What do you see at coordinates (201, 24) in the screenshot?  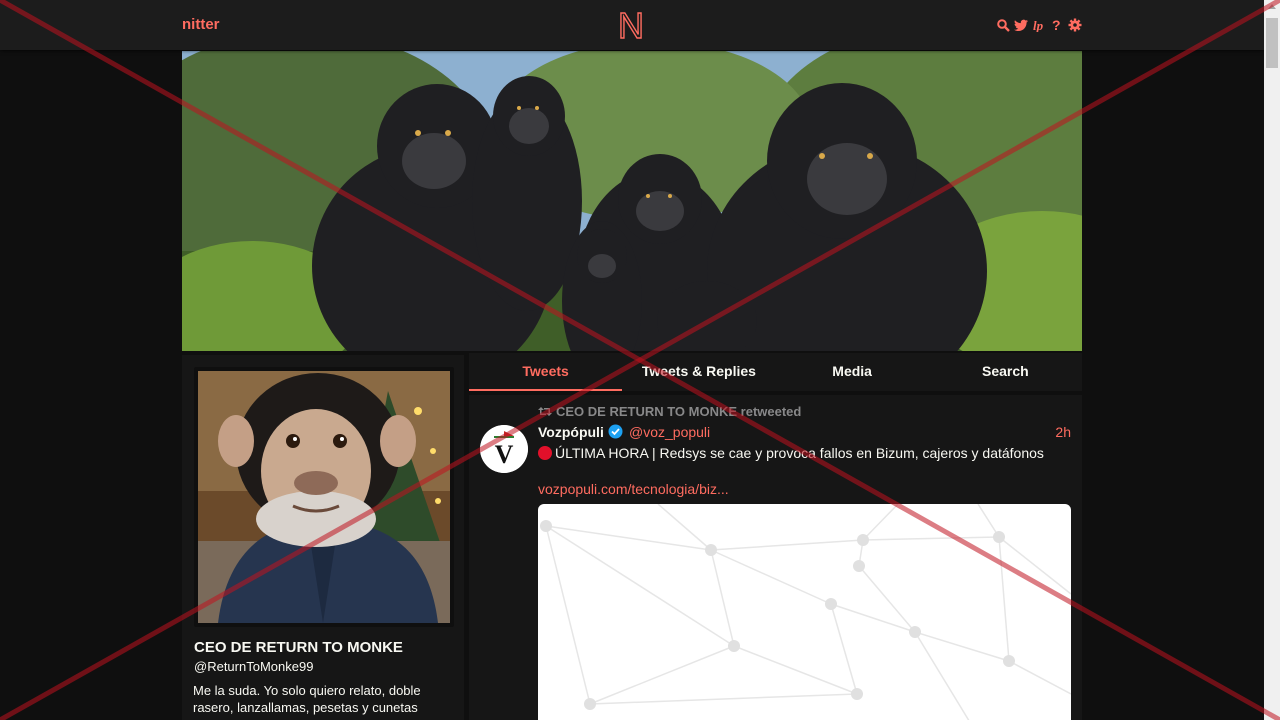 I see `brand-link: nitter` at bounding box center [201, 24].